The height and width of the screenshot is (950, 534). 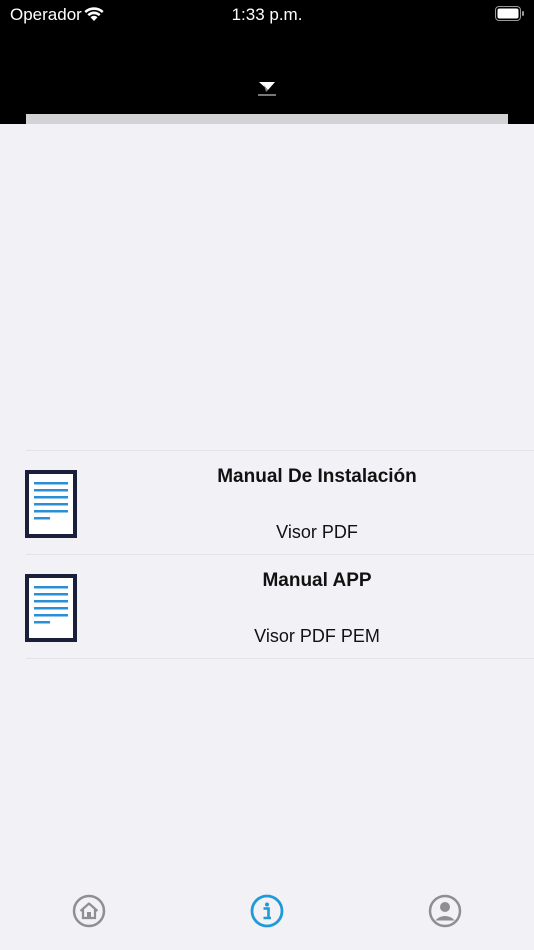 What do you see at coordinates (509, 13) in the screenshot?
I see `battery-icon` at bounding box center [509, 13].